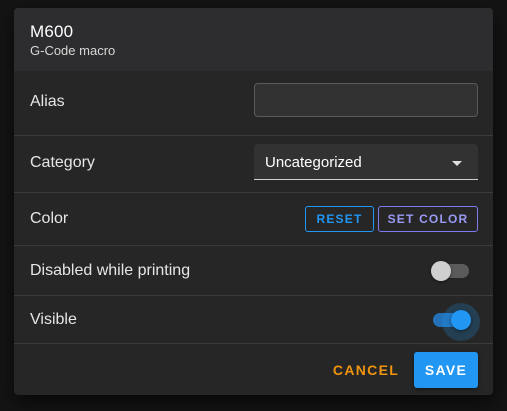  What do you see at coordinates (339, 219) in the screenshot?
I see `reset-color-button: RESET` at bounding box center [339, 219].